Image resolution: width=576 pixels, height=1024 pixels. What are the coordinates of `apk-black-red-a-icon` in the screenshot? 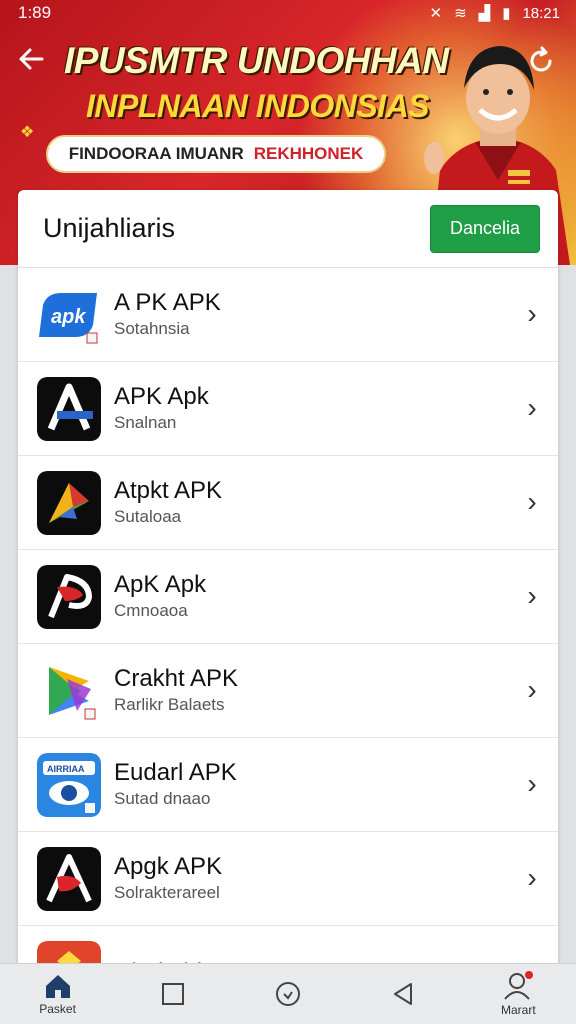 It's located at (69, 878).